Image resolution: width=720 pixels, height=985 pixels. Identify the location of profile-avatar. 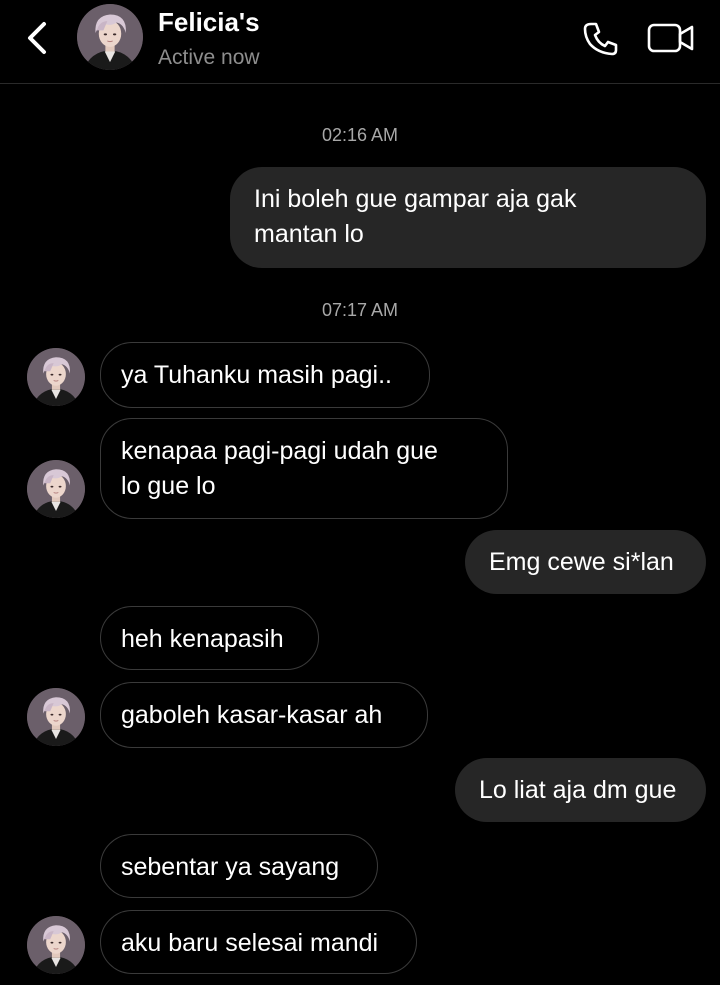
(110, 37).